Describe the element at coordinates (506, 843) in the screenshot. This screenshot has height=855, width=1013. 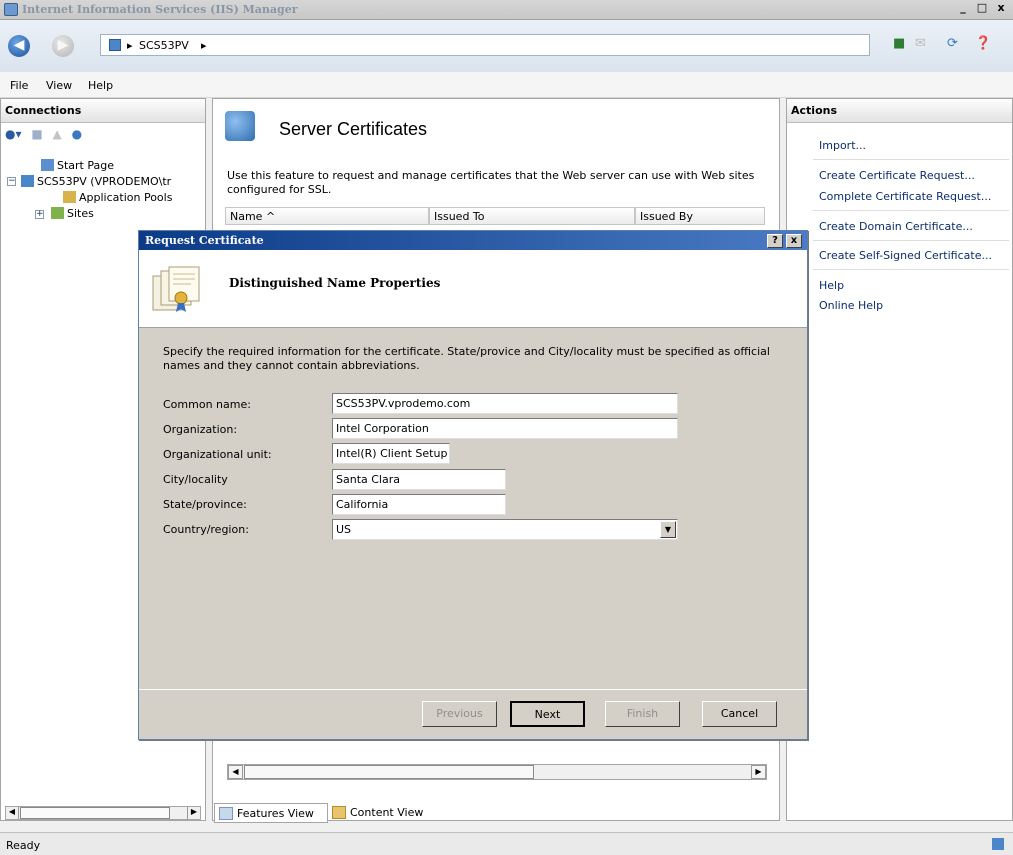
I see `status-bar: Ready` at that location.